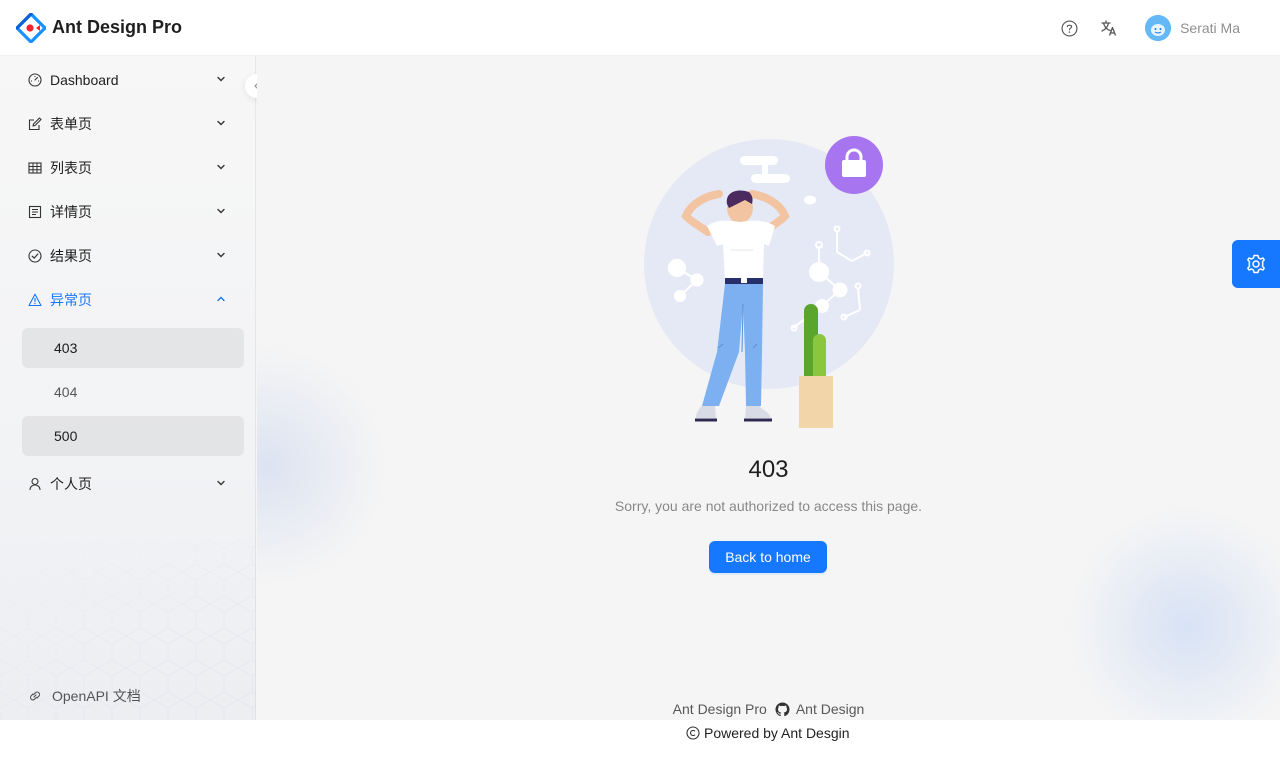 The height and width of the screenshot is (765, 1280). Describe the element at coordinates (1210, 28) in the screenshot. I see `user-name: Serati Ma` at that location.